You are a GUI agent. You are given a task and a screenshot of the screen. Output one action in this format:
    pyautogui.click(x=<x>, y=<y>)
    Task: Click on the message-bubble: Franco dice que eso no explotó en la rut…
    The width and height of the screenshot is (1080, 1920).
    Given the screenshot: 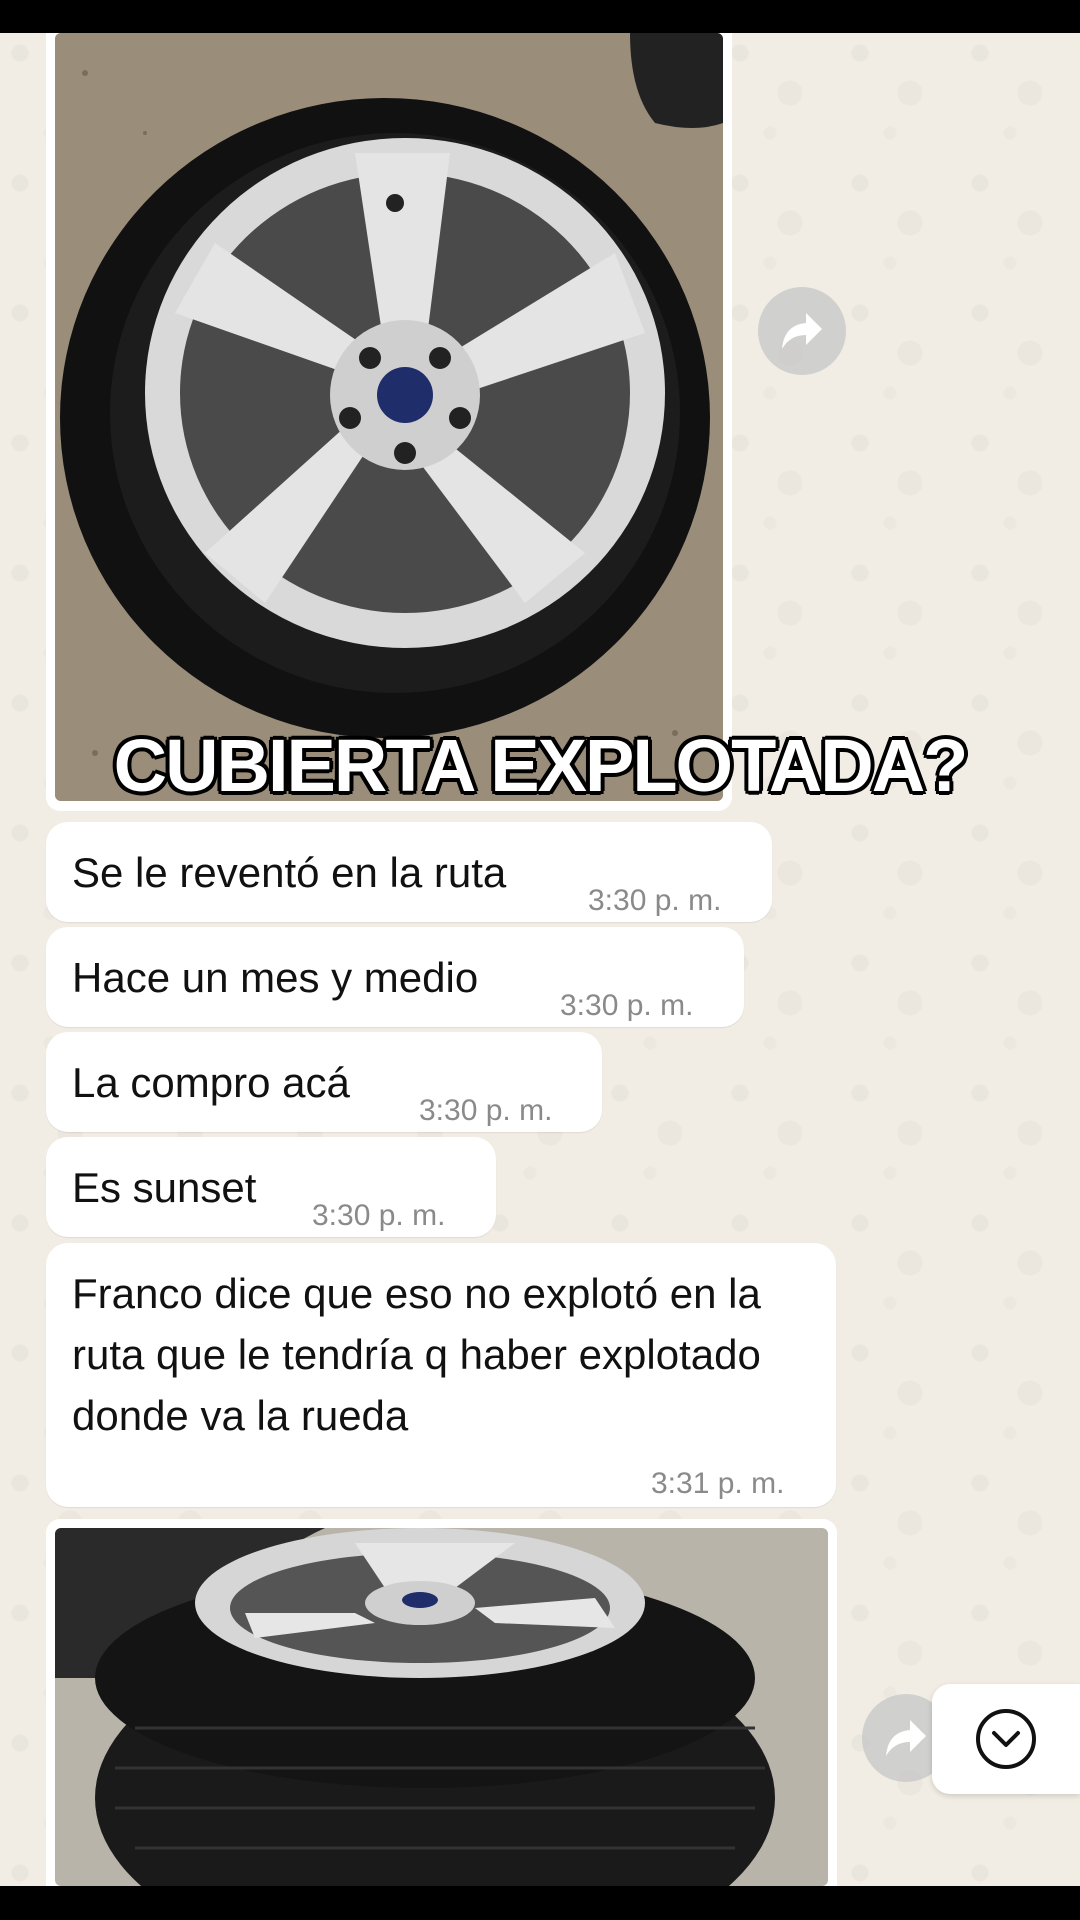 What is the action you would take?
    pyautogui.click(x=441, y=1375)
    